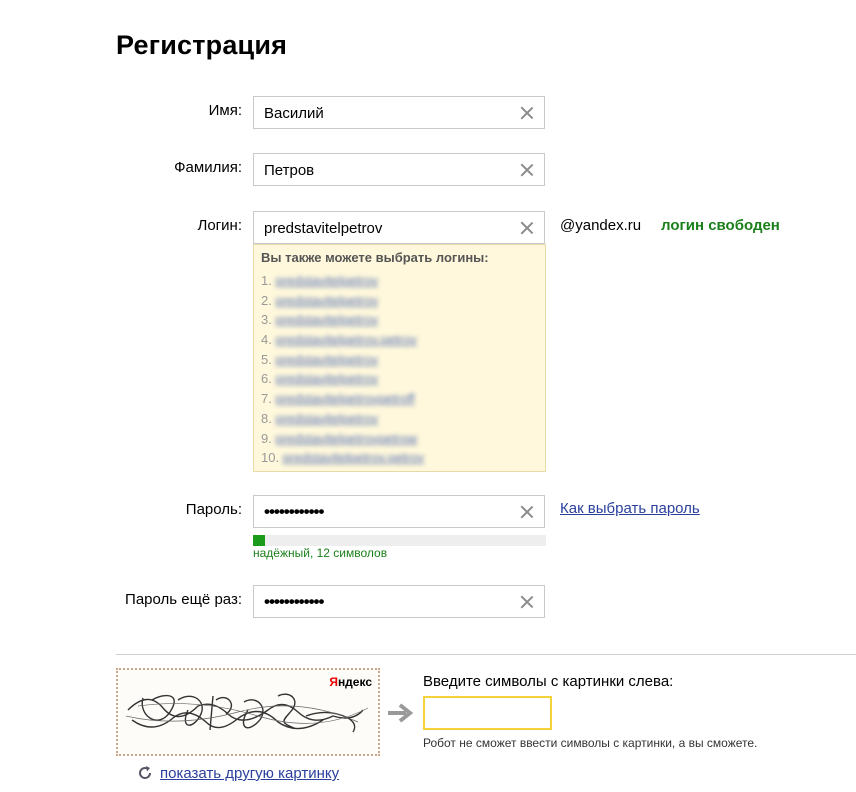 Image resolution: width=856 pixels, height=792 pixels. What do you see at coordinates (259, 540) in the screenshot?
I see `password-strength-fill` at bounding box center [259, 540].